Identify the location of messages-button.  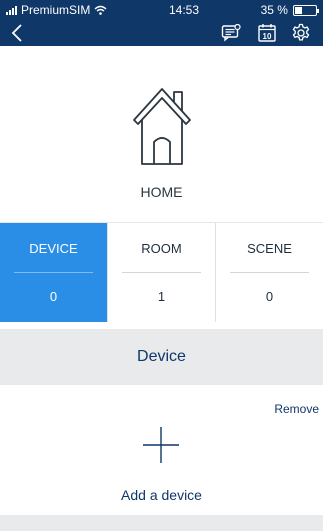
(231, 33).